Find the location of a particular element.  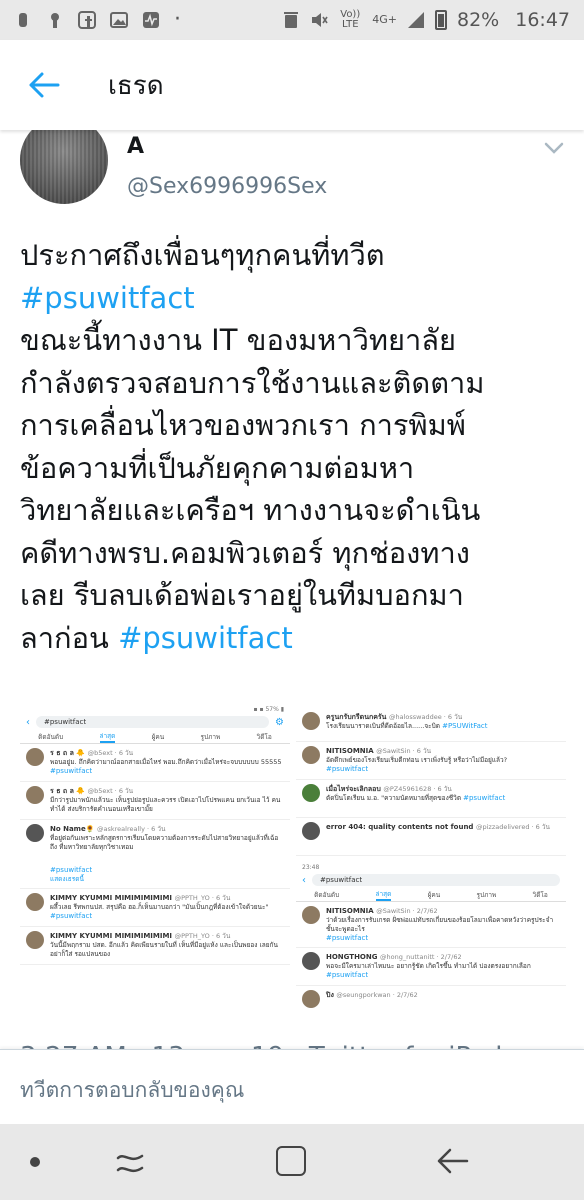

mini-post-handle: @halosswaddee · 6 วัน is located at coordinates (426, 717).